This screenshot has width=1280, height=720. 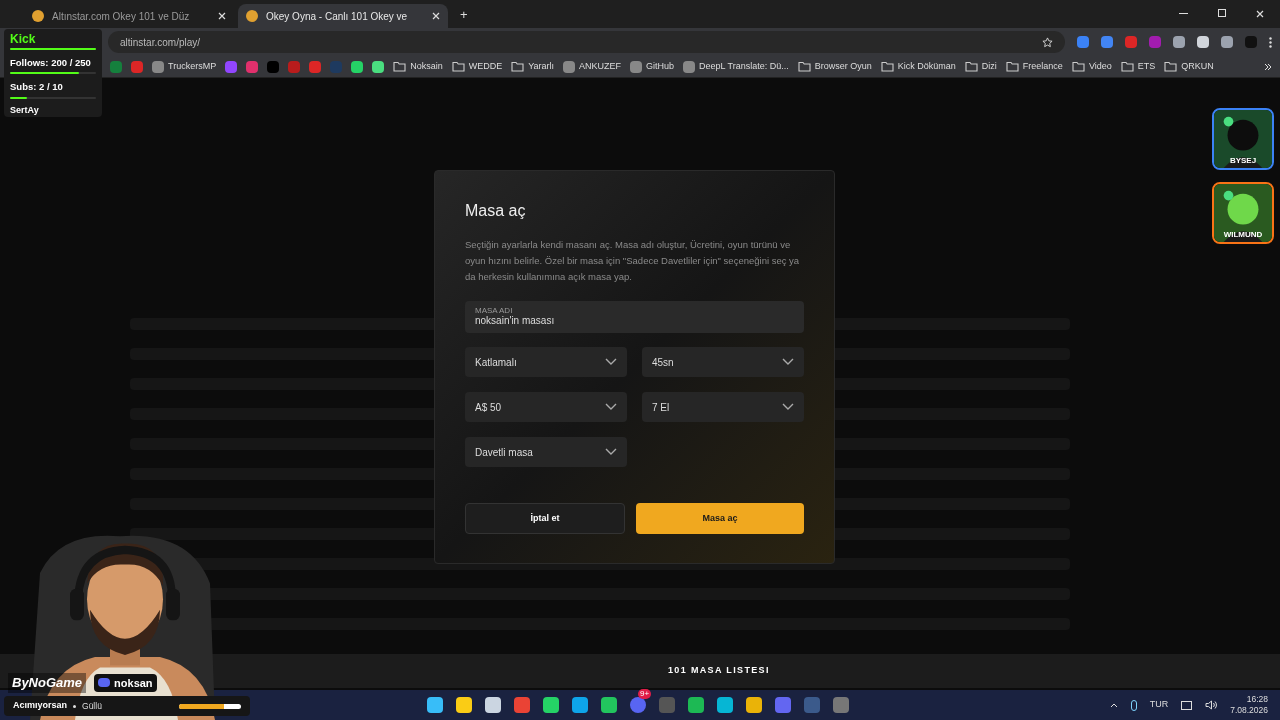 I want to click on subs-goal: Subs: 2 / 10, so click(x=37, y=87).